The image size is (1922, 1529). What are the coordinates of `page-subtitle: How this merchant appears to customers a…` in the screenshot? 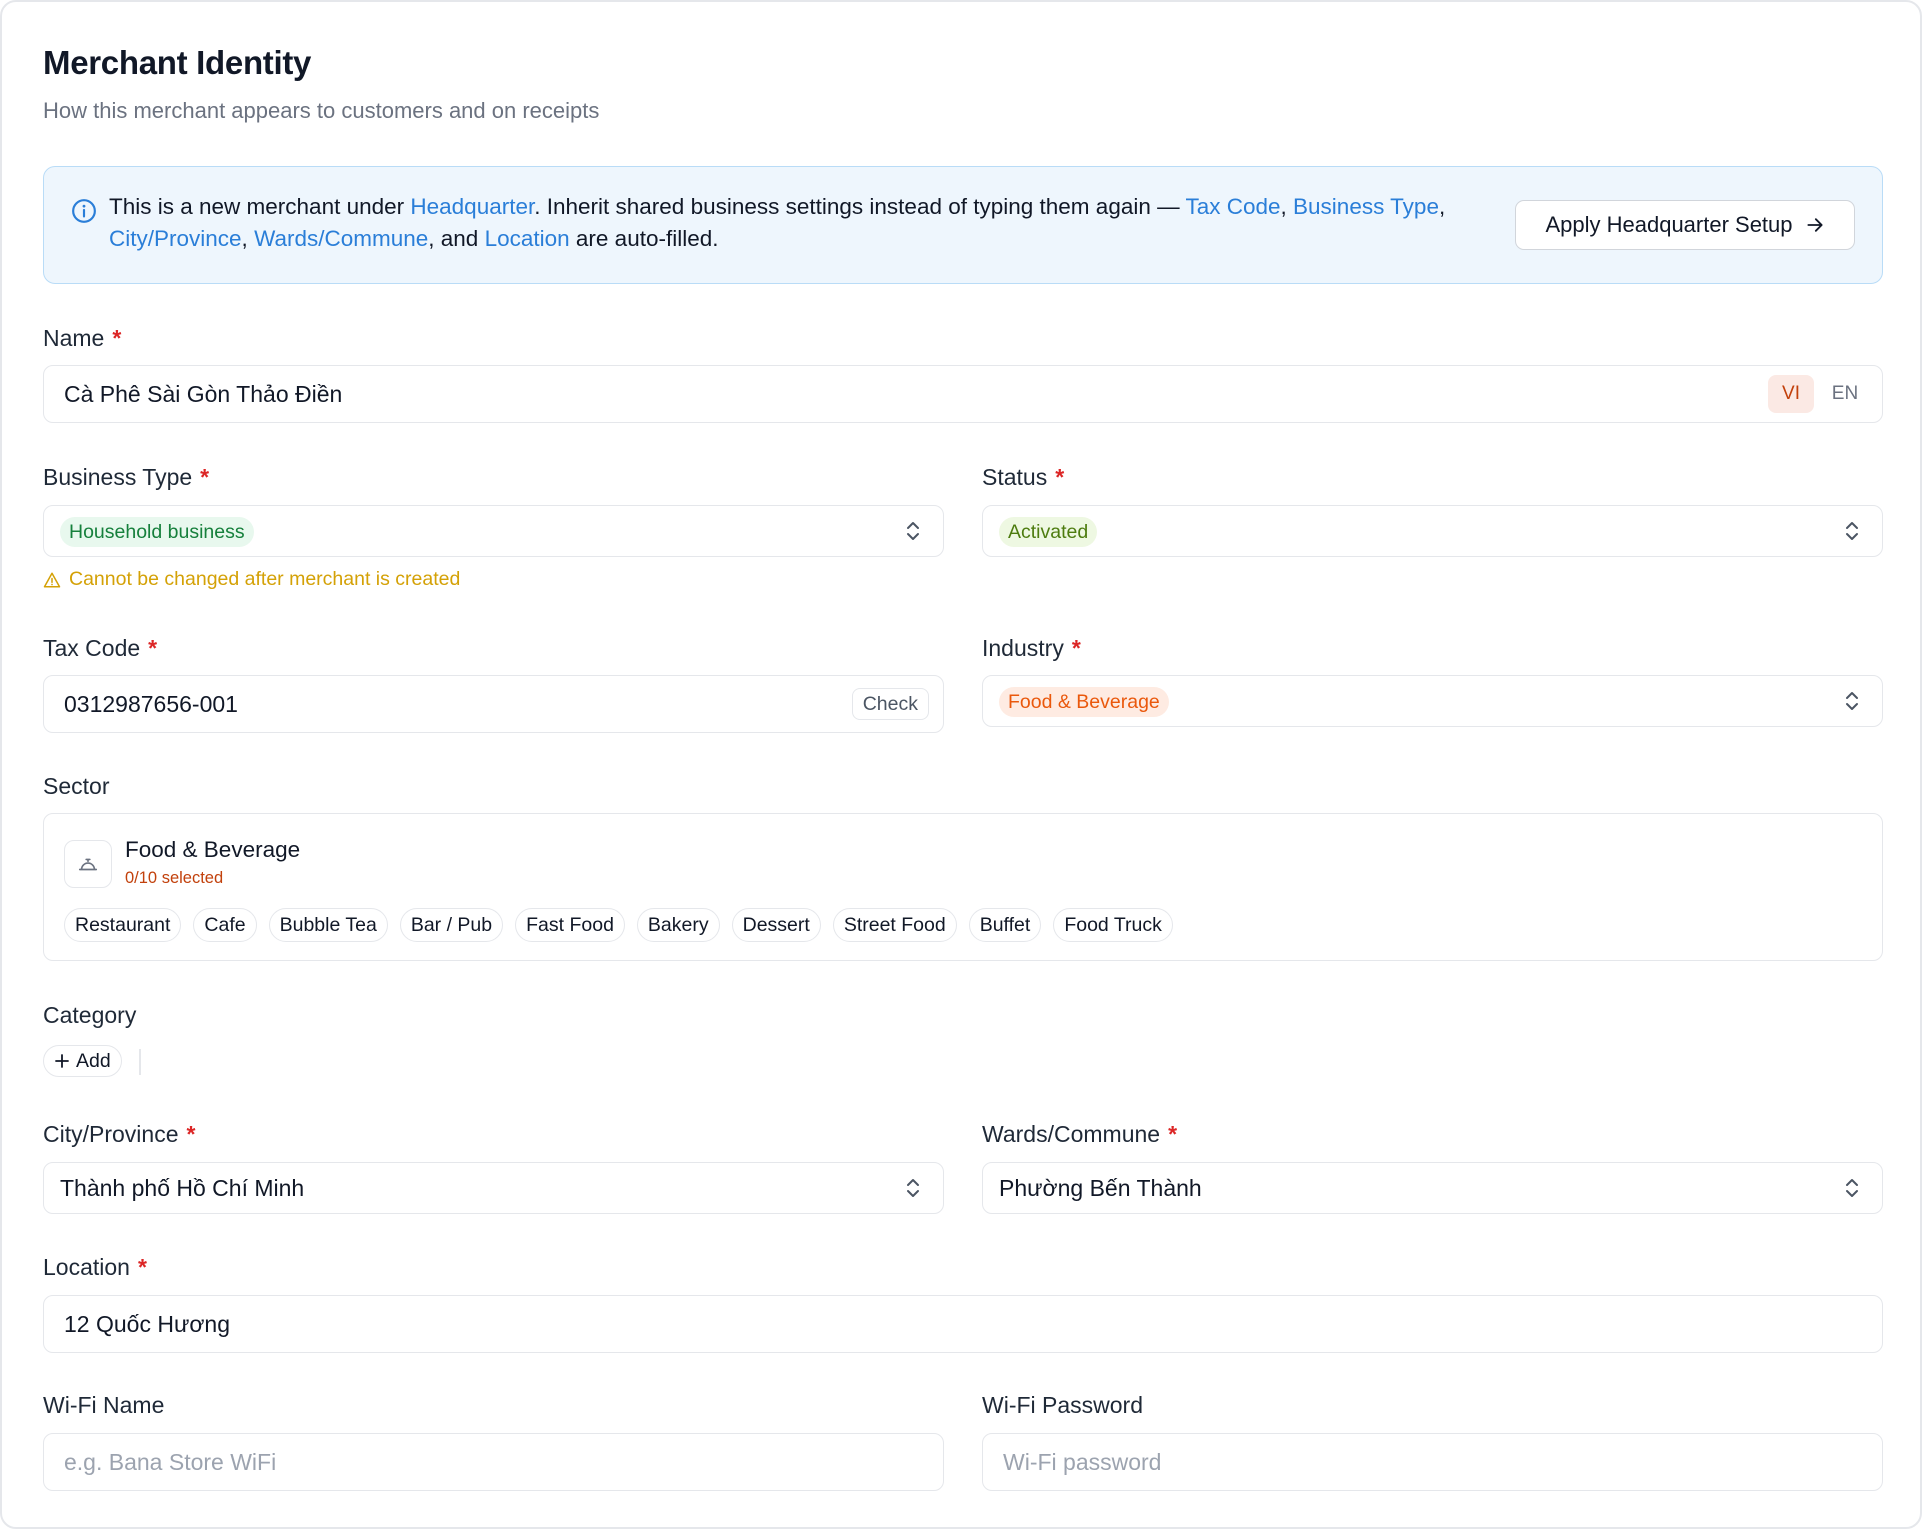 It's located at (321, 110).